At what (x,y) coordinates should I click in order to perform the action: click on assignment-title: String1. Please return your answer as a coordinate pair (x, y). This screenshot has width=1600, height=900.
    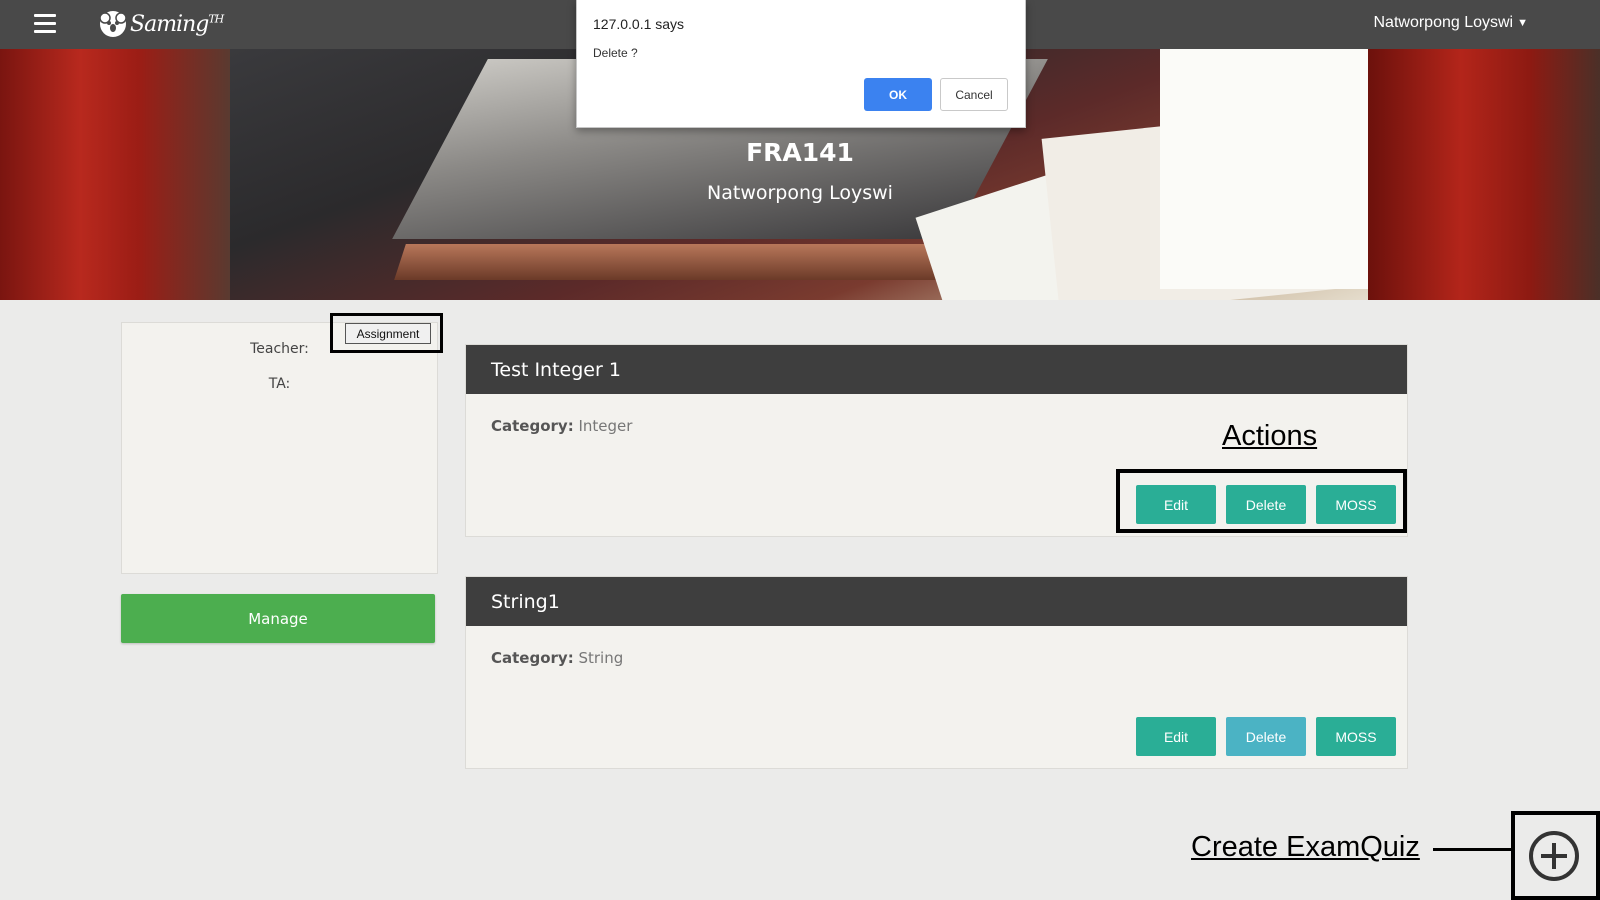
    Looking at the image, I should click on (936, 601).